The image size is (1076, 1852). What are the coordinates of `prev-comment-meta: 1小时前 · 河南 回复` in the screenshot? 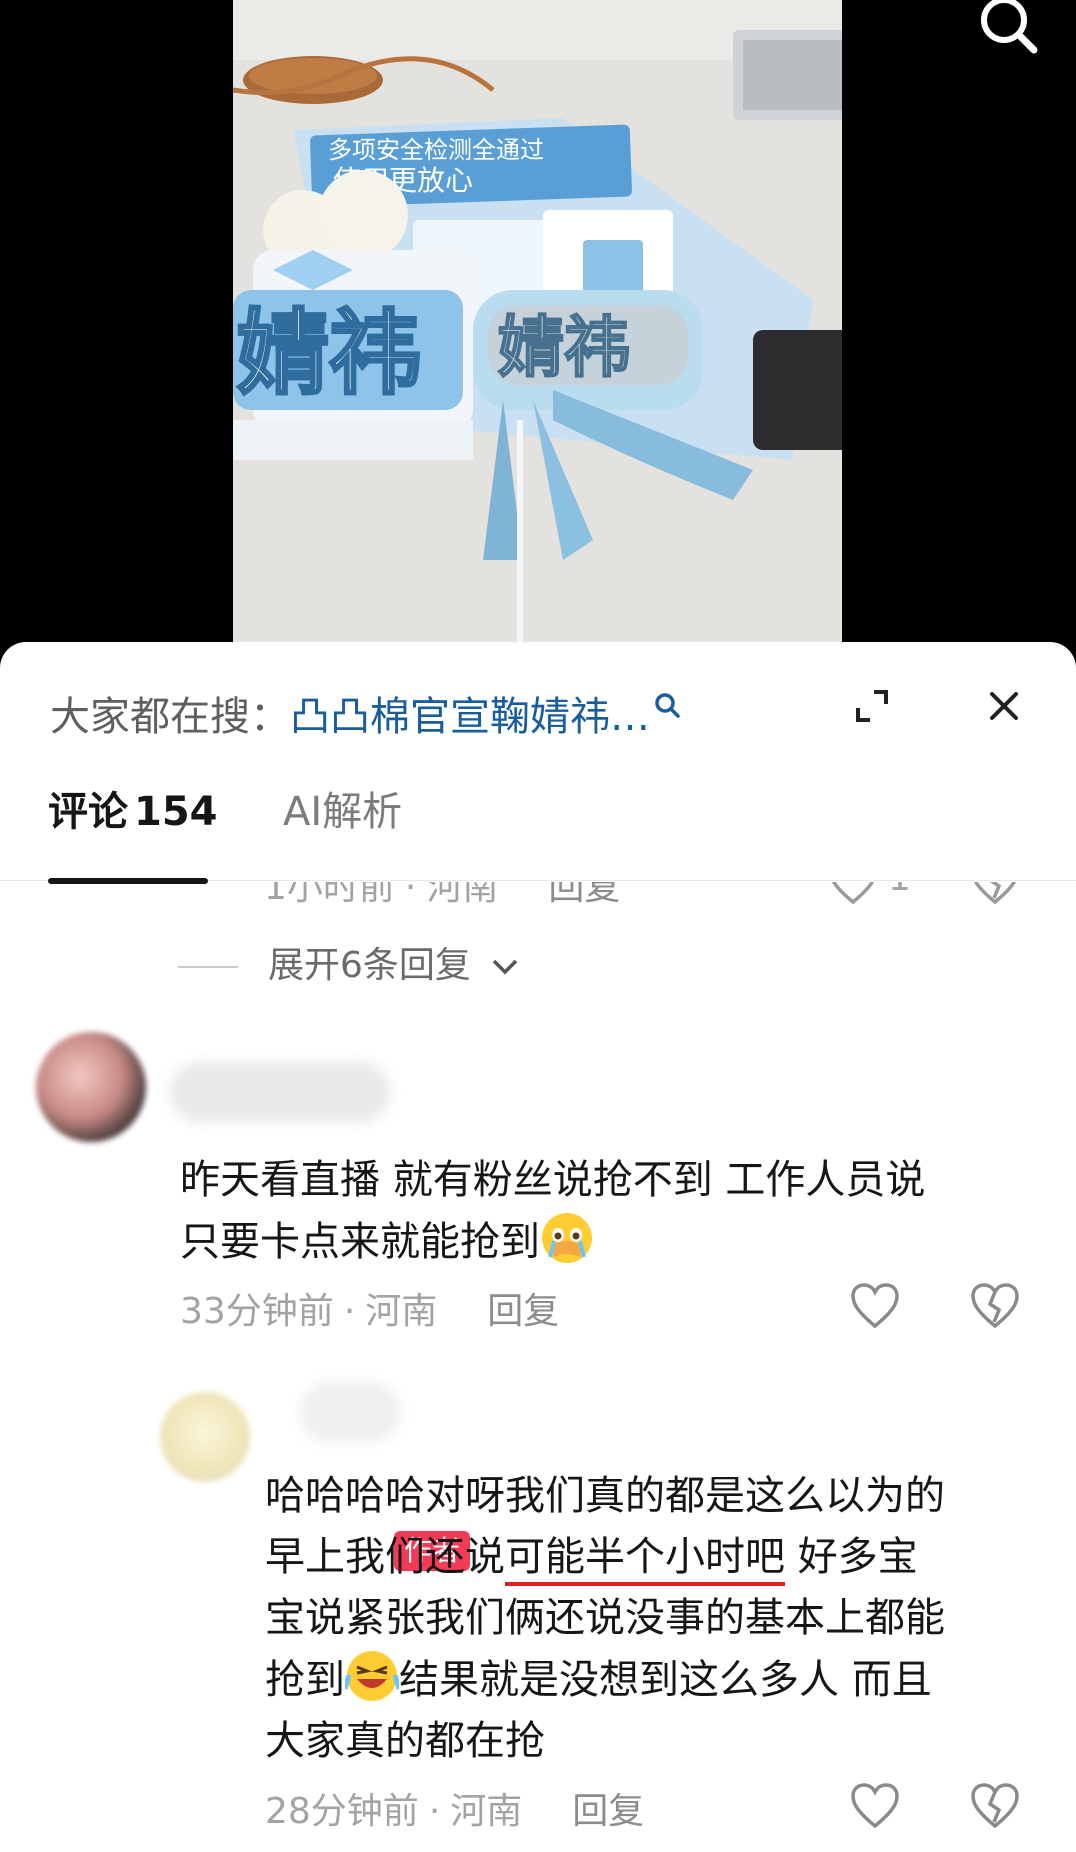 It's located at (442, 896).